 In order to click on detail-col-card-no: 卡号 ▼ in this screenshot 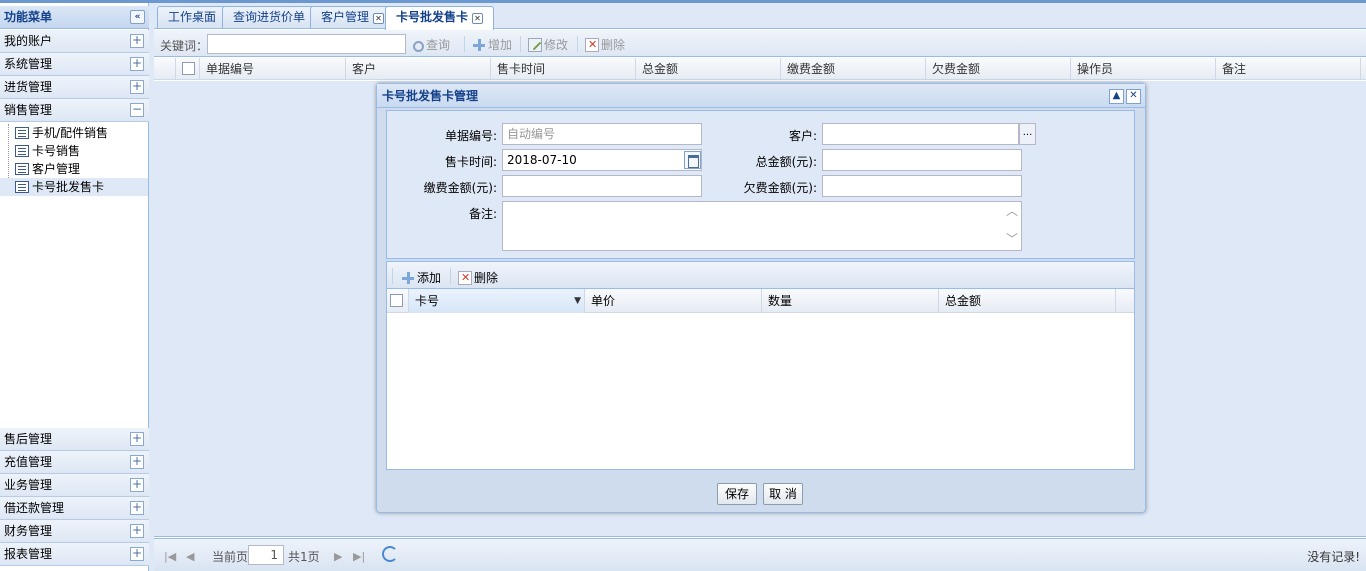, I will do `click(497, 301)`.